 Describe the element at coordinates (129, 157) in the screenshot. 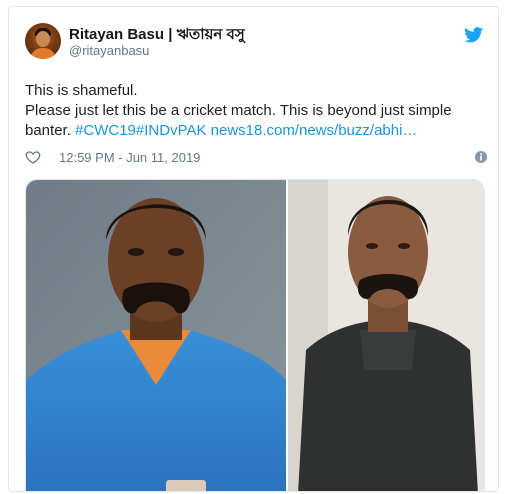

I see `tweet-timestamp: 12:59 PM - Jun 11, 2019` at that location.